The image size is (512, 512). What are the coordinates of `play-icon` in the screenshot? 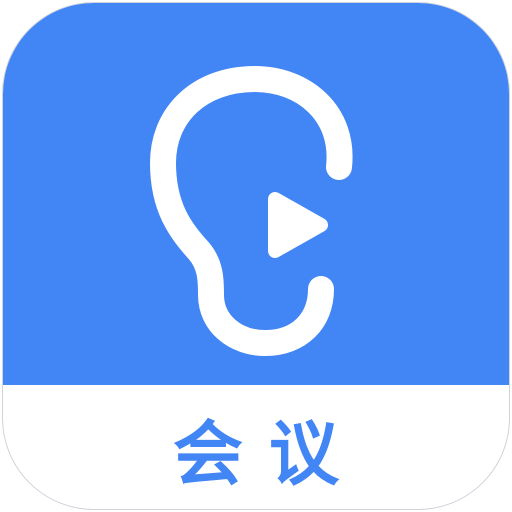 It's located at (298, 225).